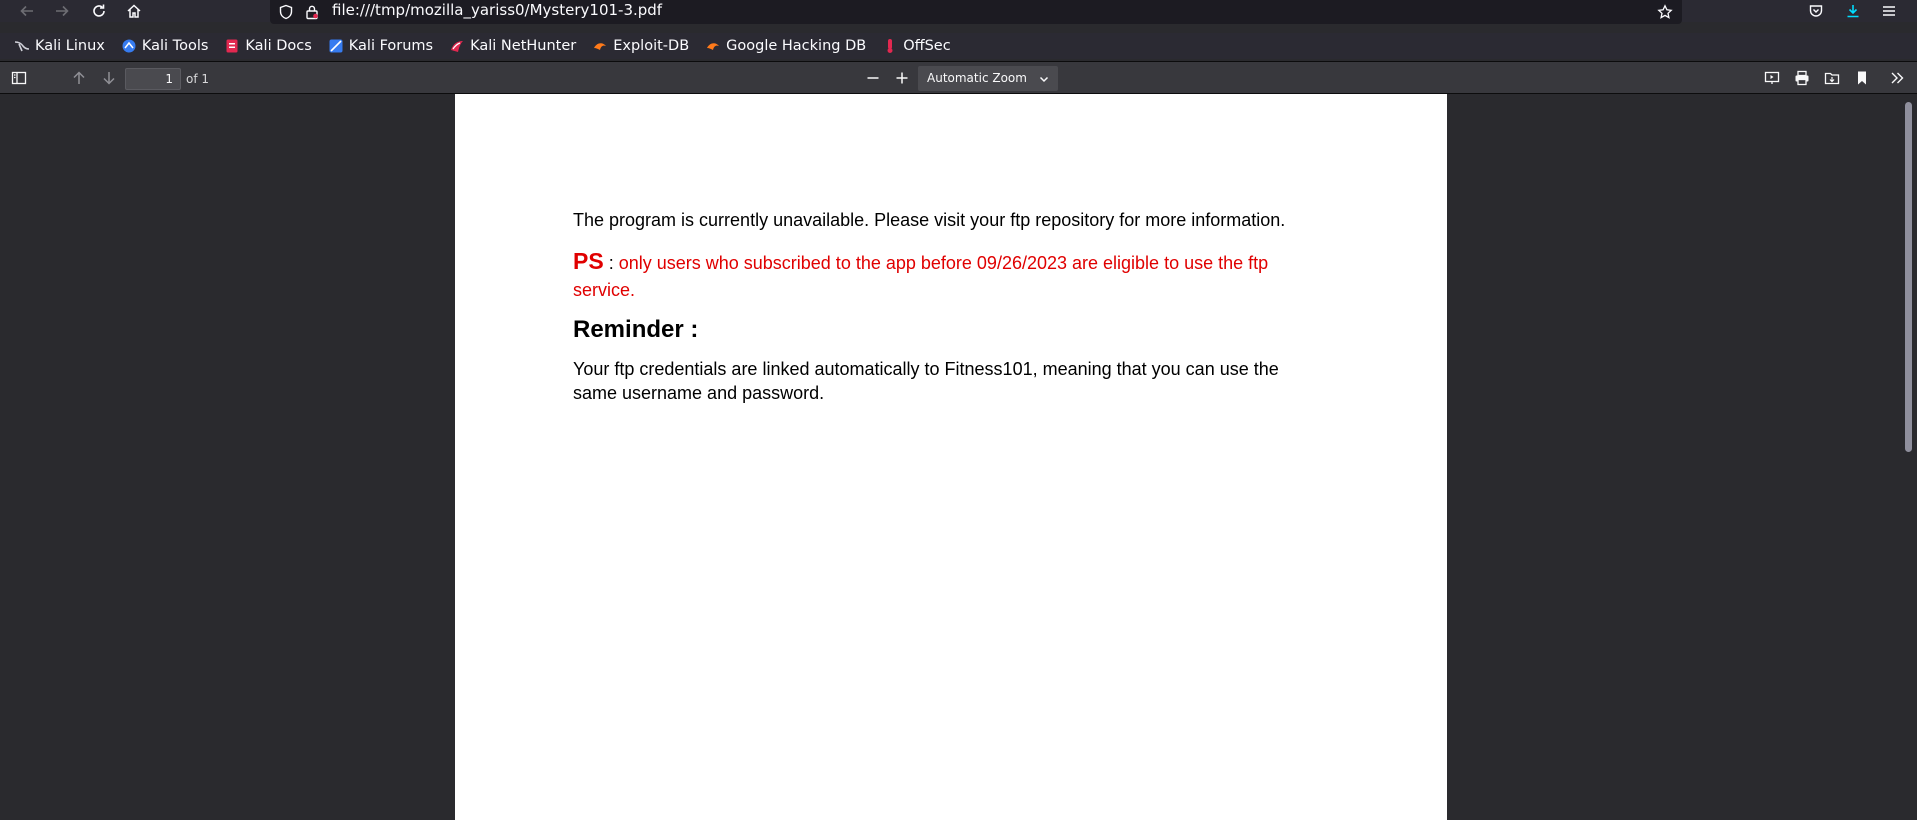  I want to click on arrow-down-icon, so click(109, 78).